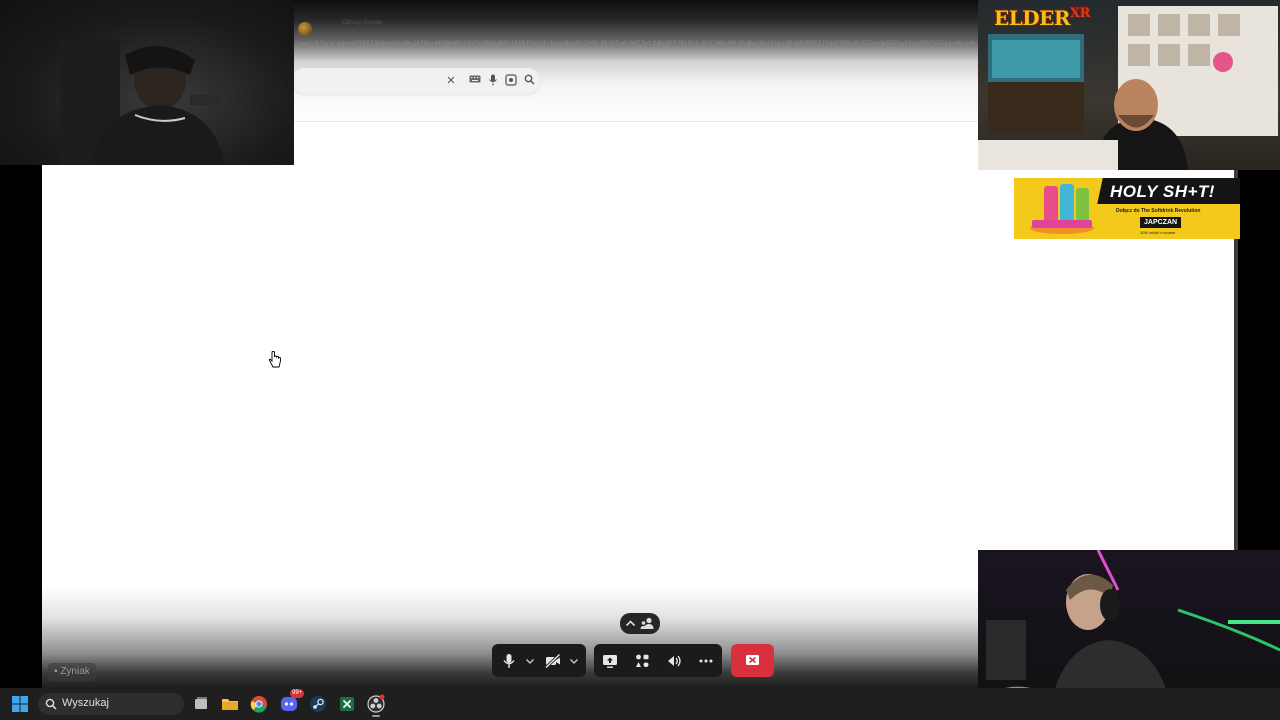  I want to click on audio-video-controls, so click(539, 660).